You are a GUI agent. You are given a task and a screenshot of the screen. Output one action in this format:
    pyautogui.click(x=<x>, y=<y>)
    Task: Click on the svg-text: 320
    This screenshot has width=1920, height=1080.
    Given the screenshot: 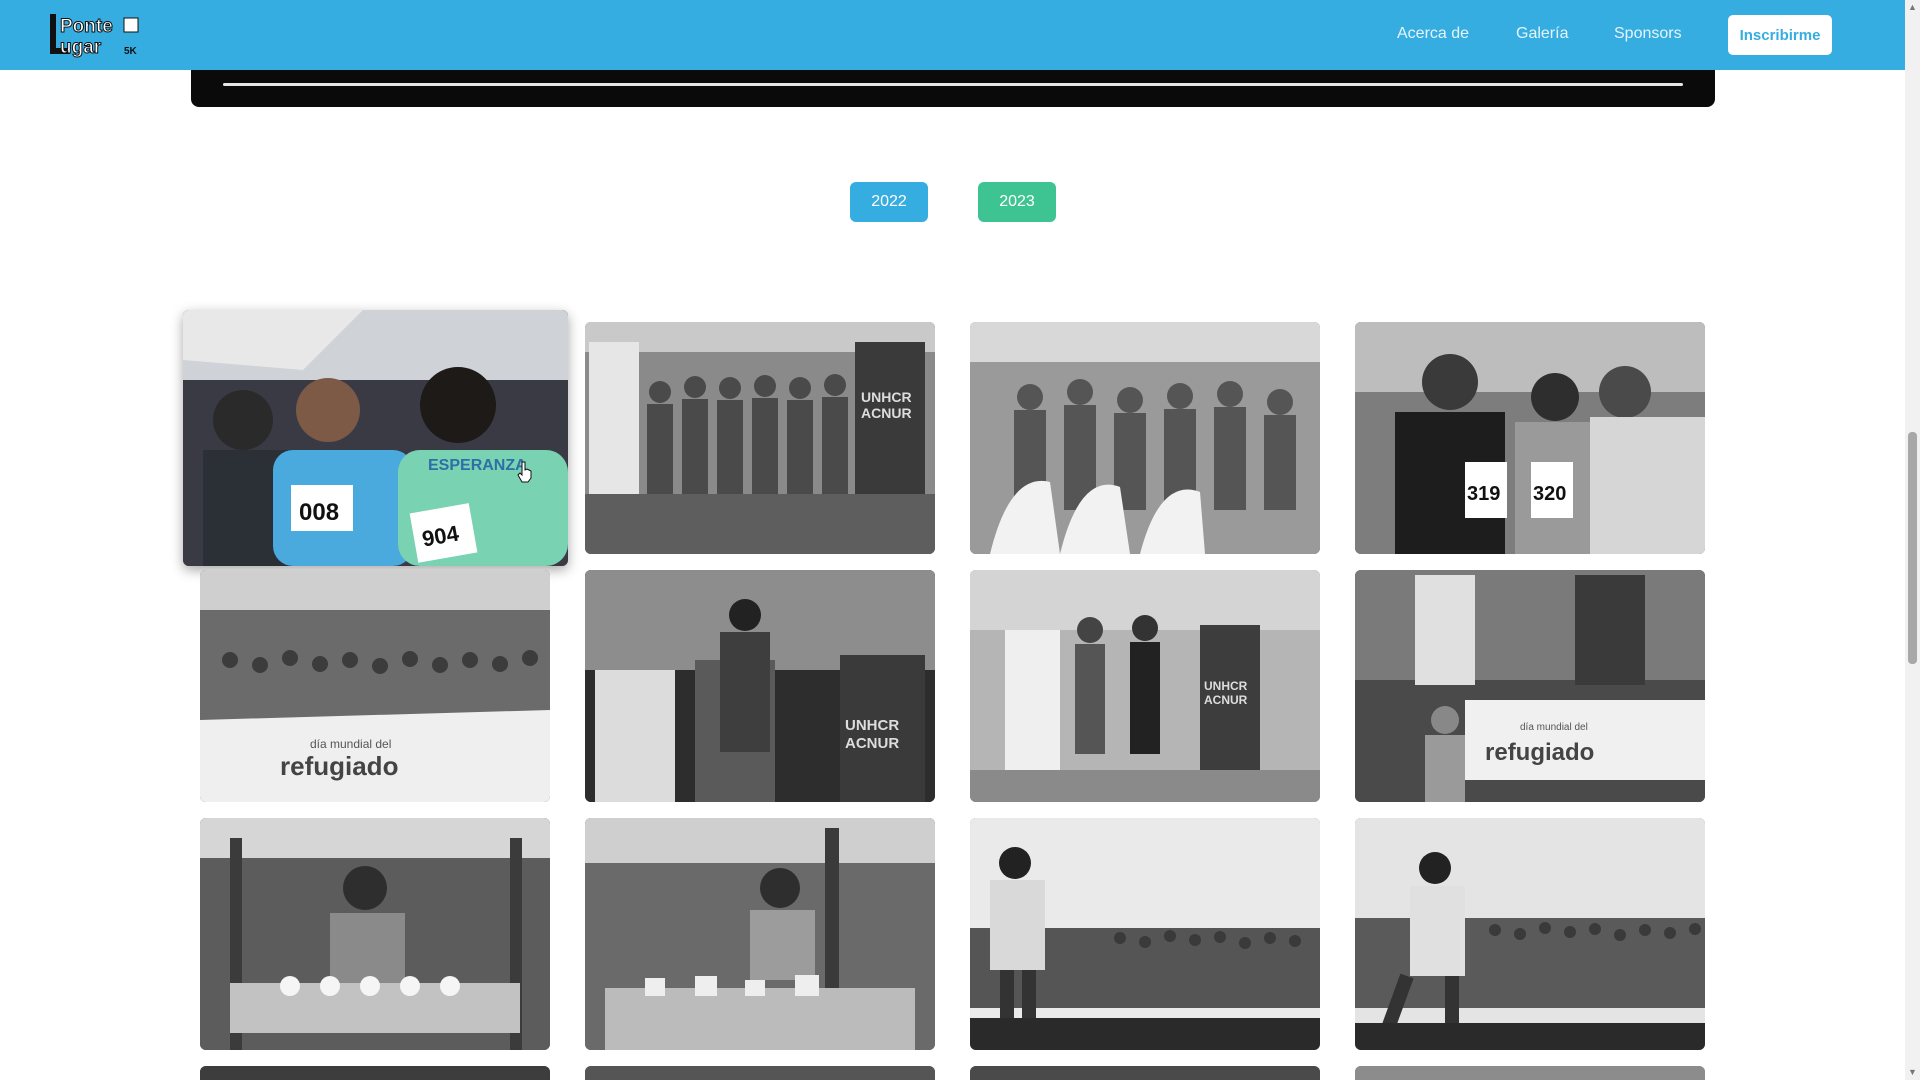 What is the action you would take?
    pyautogui.click(x=1549, y=494)
    